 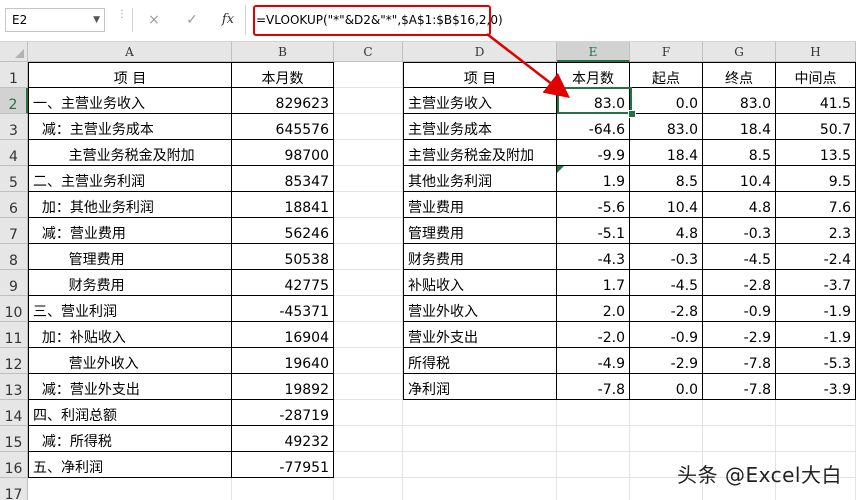 What do you see at coordinates (368, 413) in the screenshot?
I see `cell-c14` at bounding box center [368, 413].